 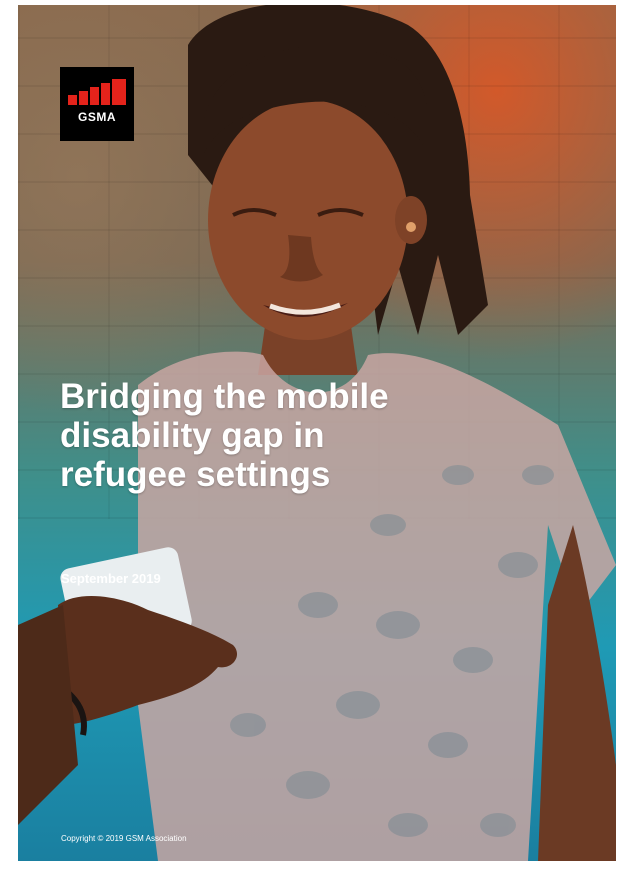 I want to click on gsma-logo-text: GSMA, so click(x=97, y=117).